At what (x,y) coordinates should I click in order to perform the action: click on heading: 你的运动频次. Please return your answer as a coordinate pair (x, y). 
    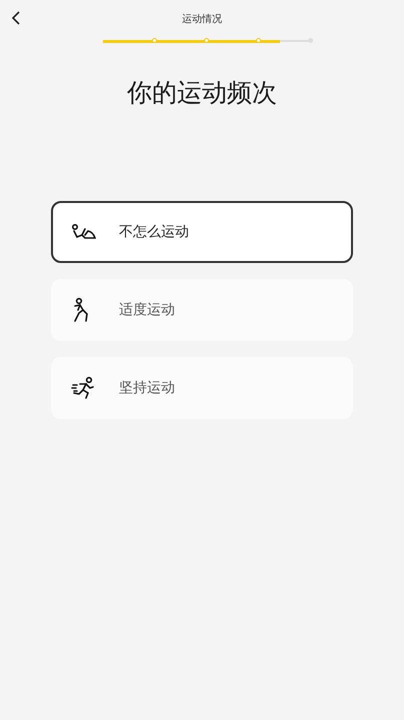
    Looking at the image, I should click on (202, 92).